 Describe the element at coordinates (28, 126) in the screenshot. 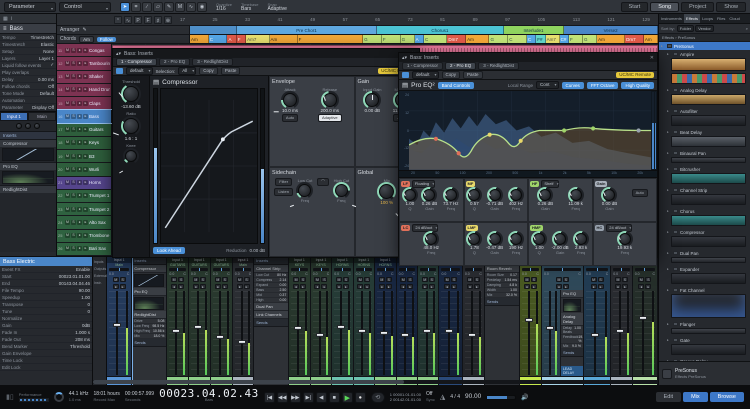

I see `pan-knob-icon` at that location.